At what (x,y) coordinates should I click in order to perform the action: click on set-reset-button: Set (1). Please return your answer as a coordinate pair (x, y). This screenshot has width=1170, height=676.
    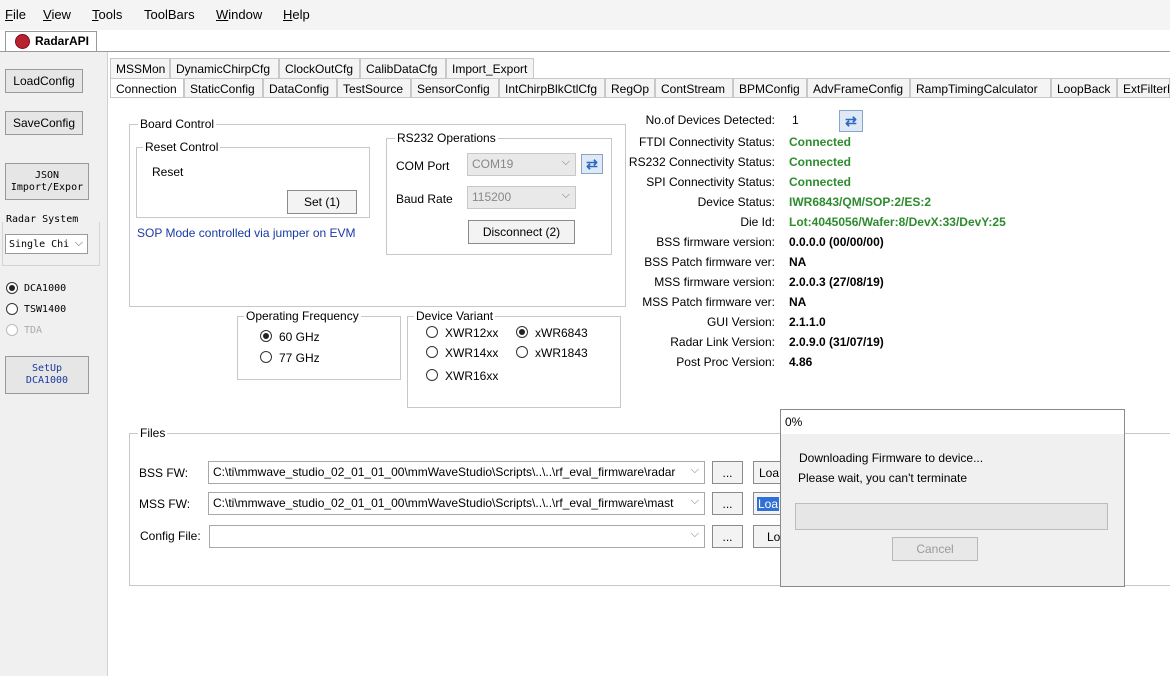
    Looking at the image, I should click on (322, 202).